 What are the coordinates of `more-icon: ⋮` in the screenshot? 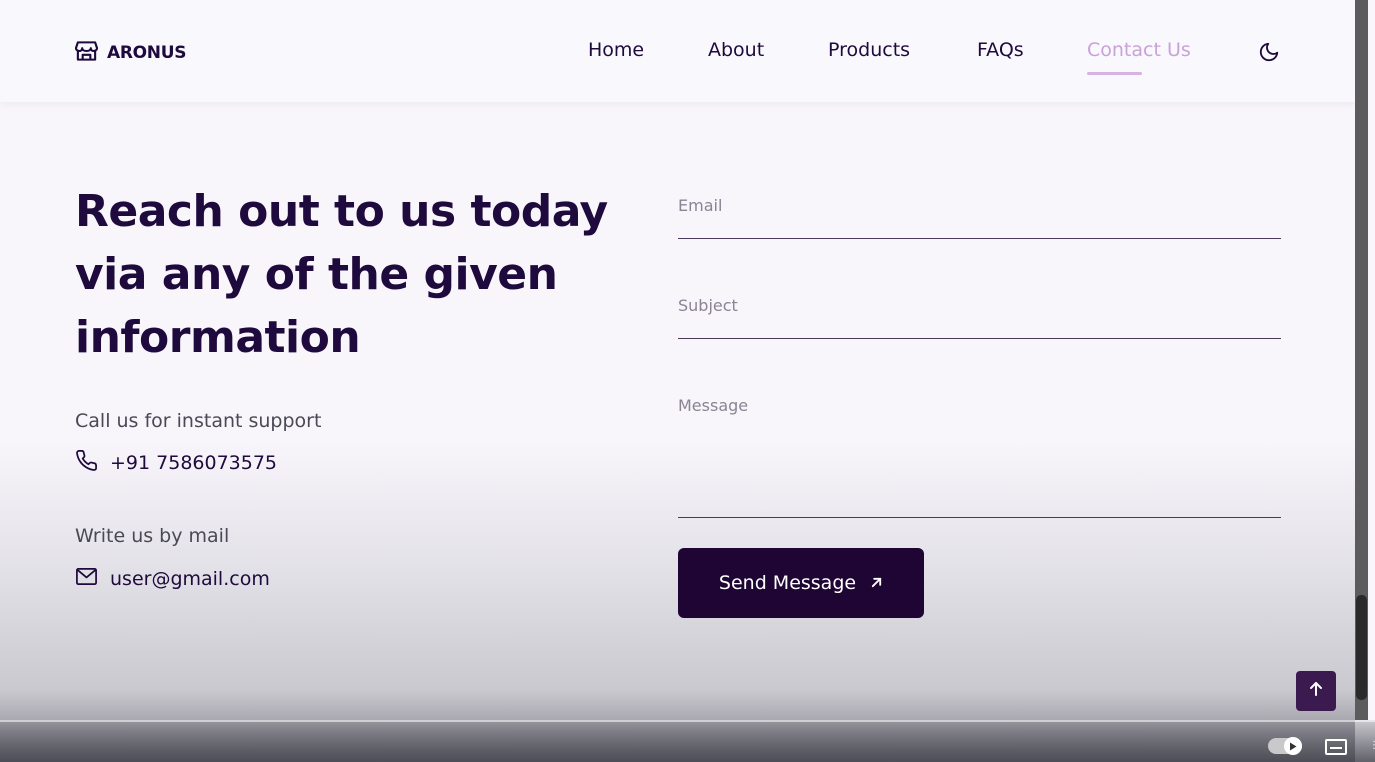 It's located at (1372, 745).